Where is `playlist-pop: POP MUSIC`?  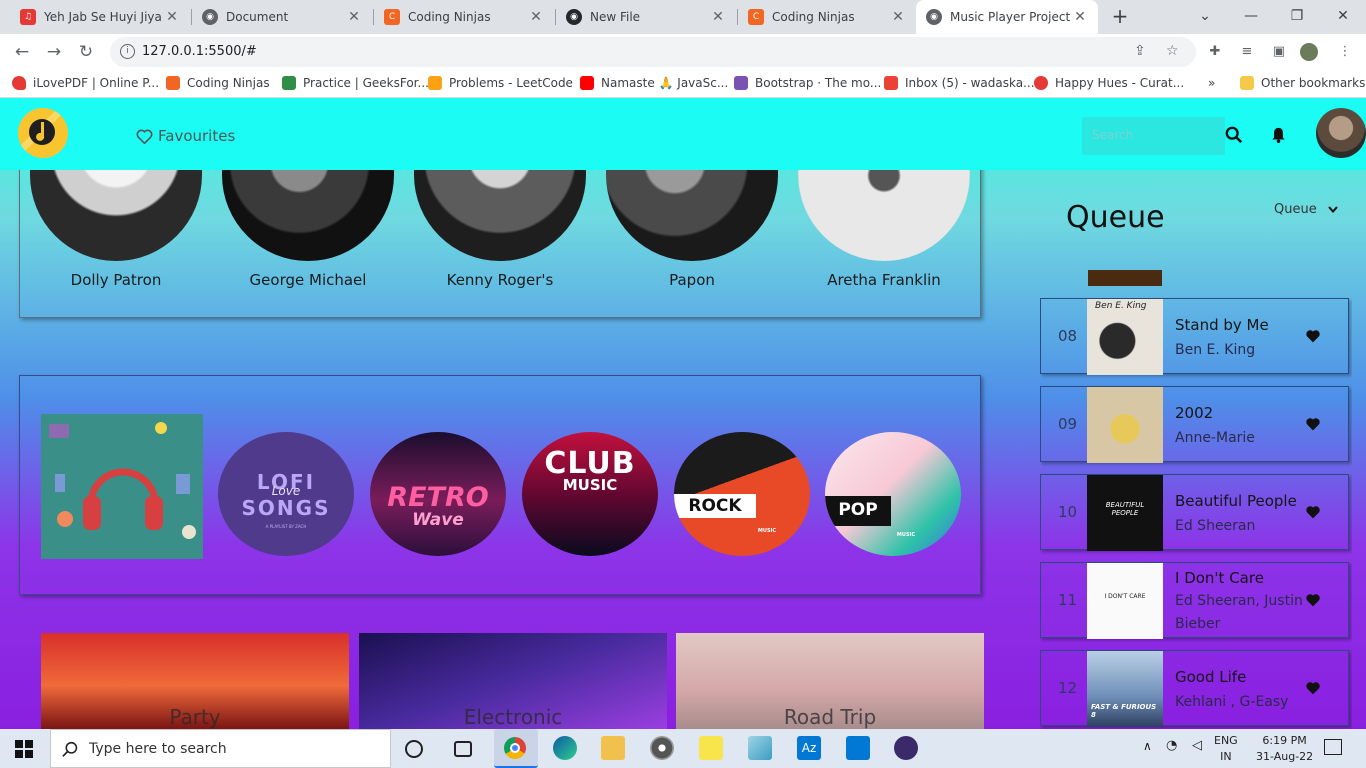 playlist-pop: POP MUSIC is located at coordinates (893, 494).